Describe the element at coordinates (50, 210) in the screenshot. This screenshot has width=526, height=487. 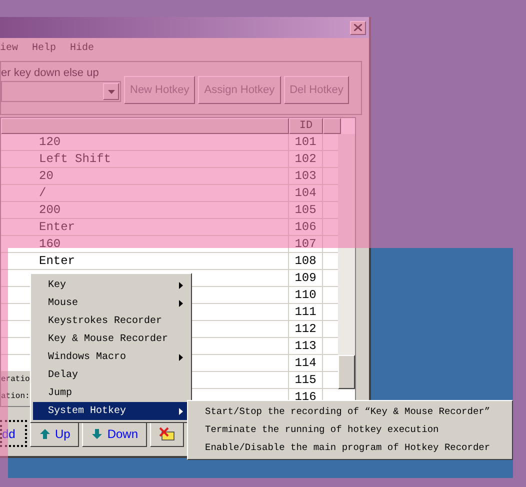
I see `table-cell: 200` at that location.